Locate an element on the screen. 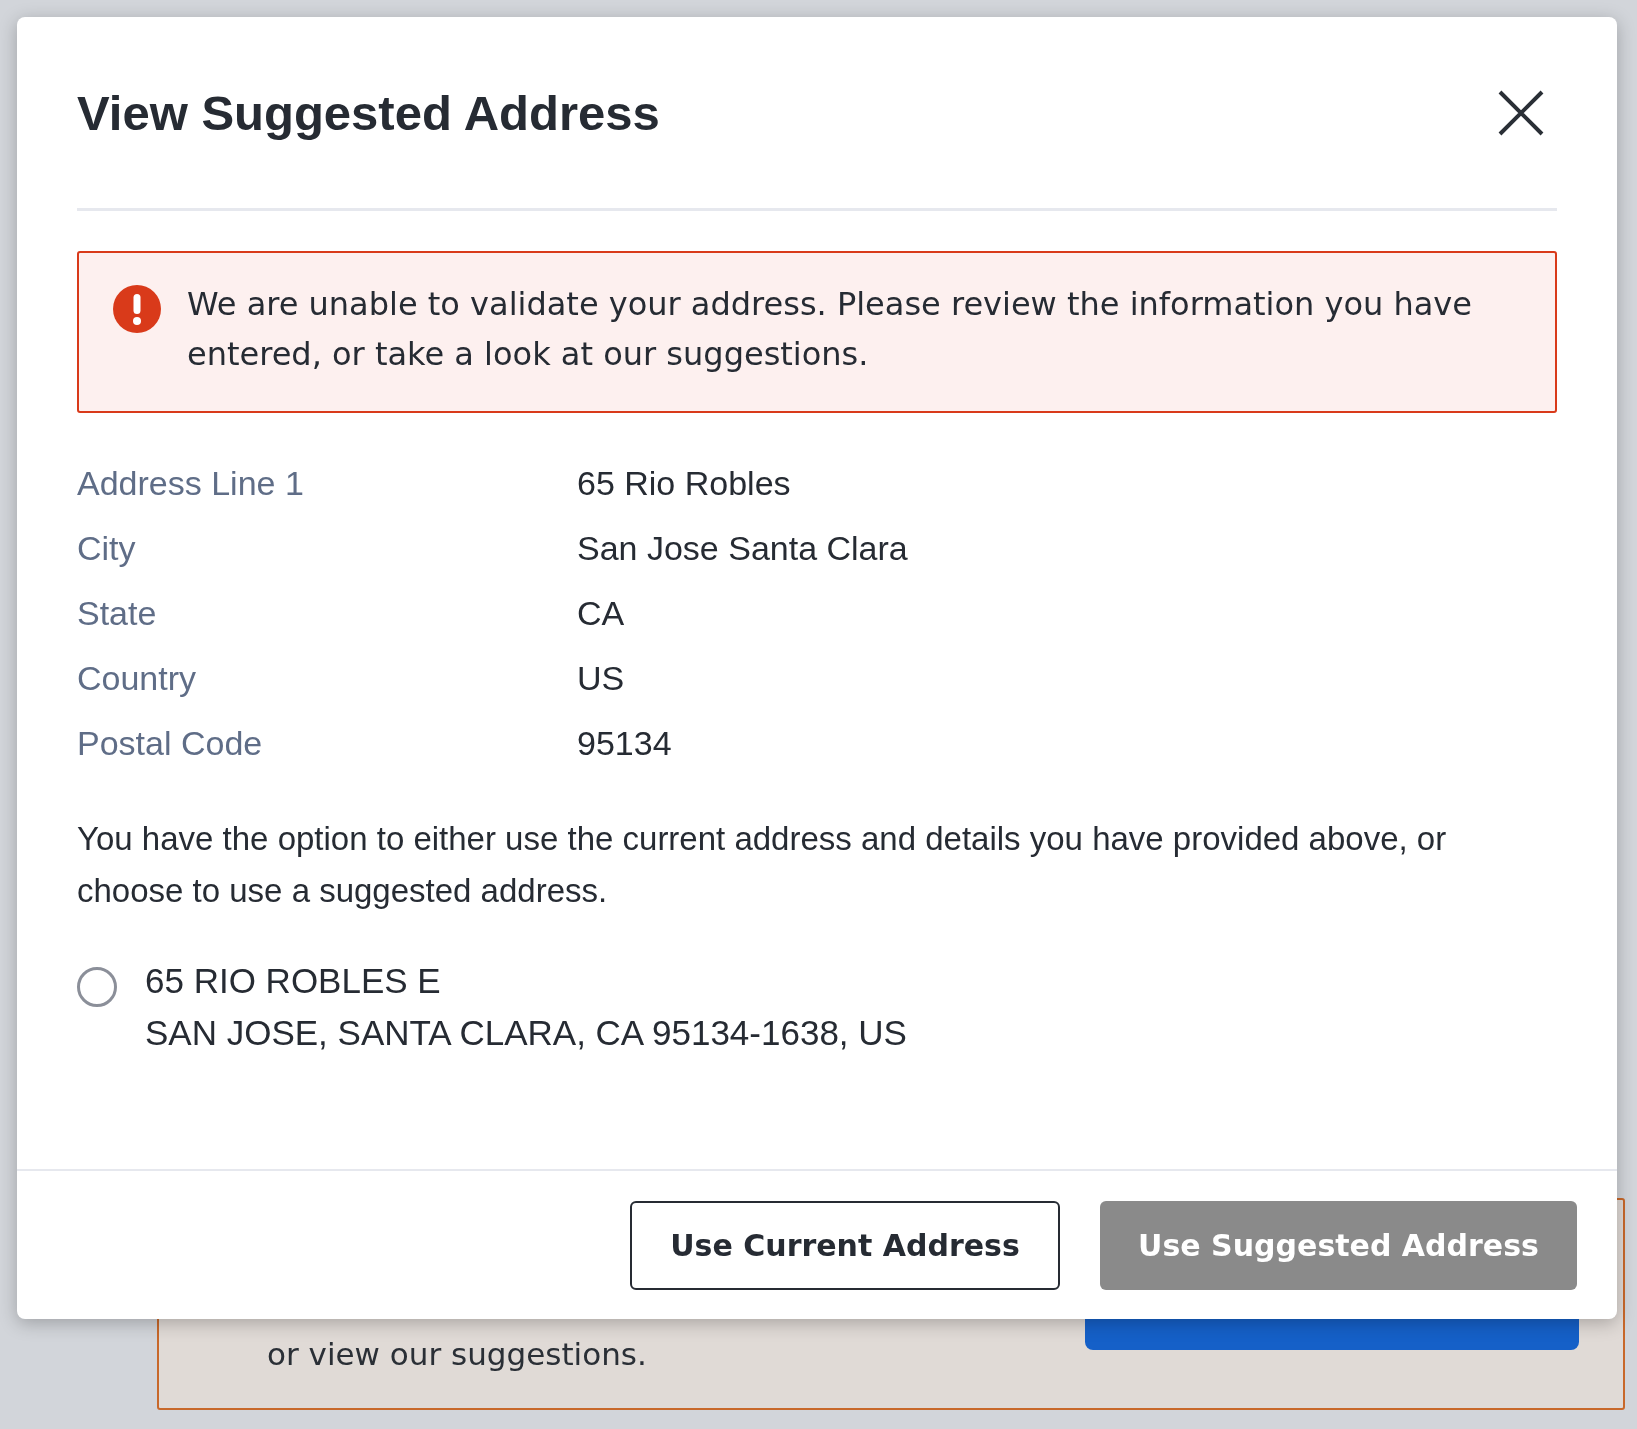 This screenshot has height=1429, width=1637. field-label: City is located at coordinates (107, 548).